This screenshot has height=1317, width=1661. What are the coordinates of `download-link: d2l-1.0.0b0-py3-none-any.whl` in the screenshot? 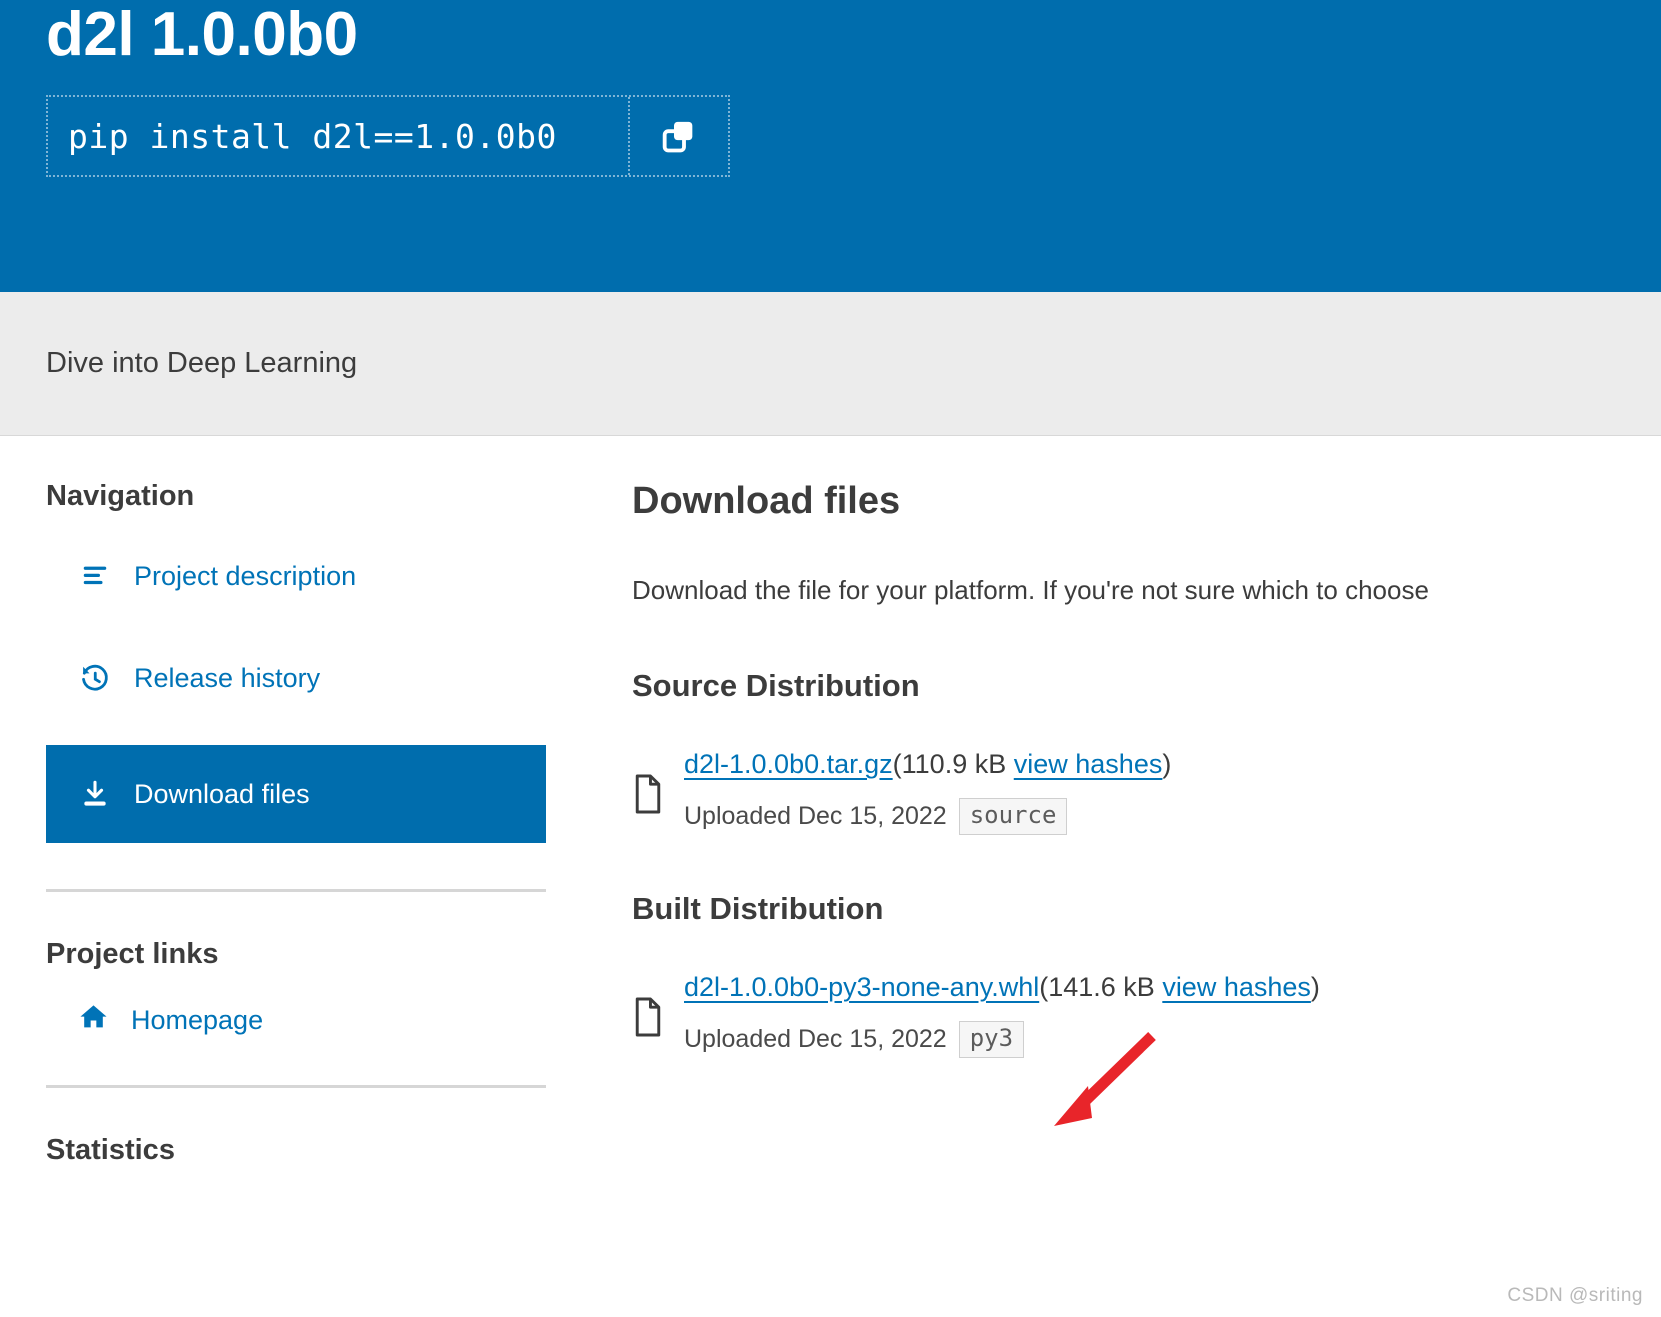 It's located at (861, 987).